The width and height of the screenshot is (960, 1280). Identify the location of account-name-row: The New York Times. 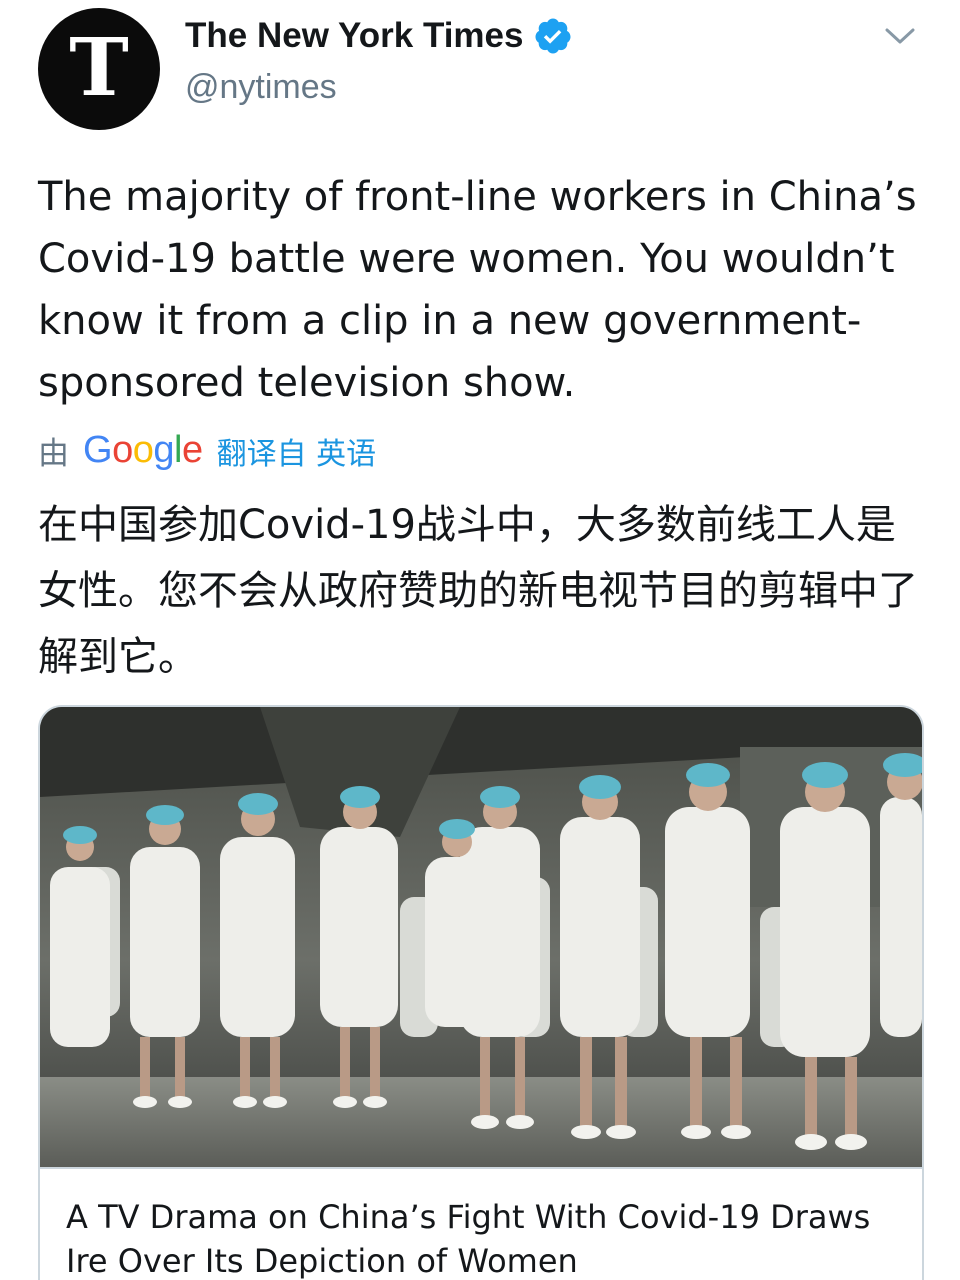
(379, 36).